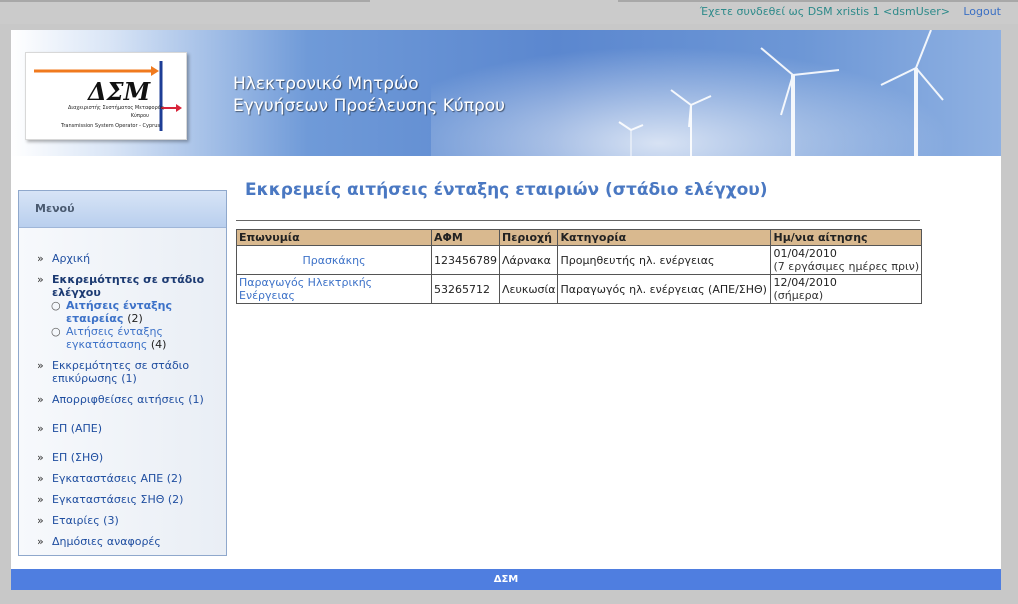 The image size is (1018, 604). I want to click on date-value: 12/04/2010, so click(805, 282).